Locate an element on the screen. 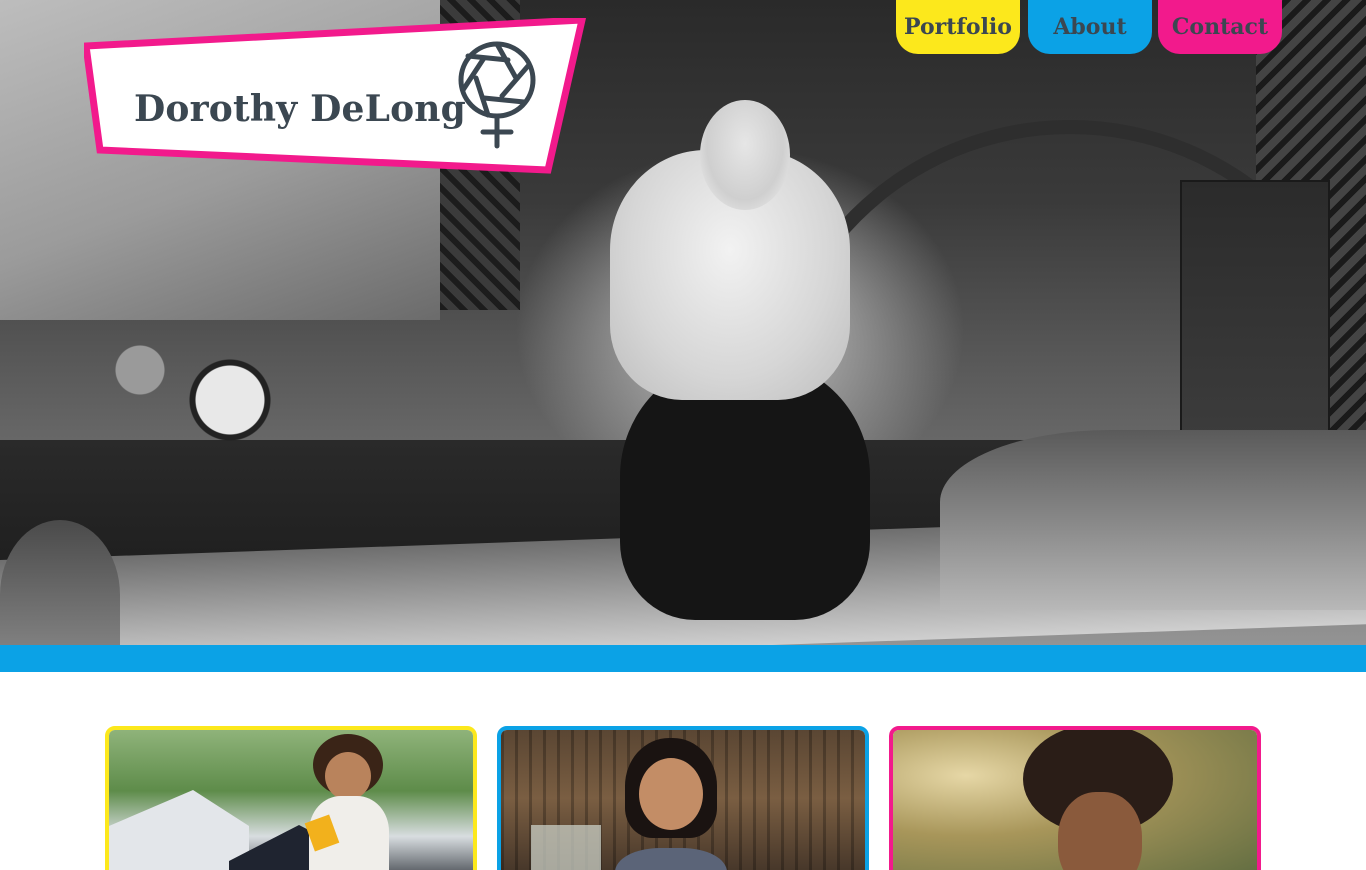  photo-woman is located at coordinates (1098, 800).